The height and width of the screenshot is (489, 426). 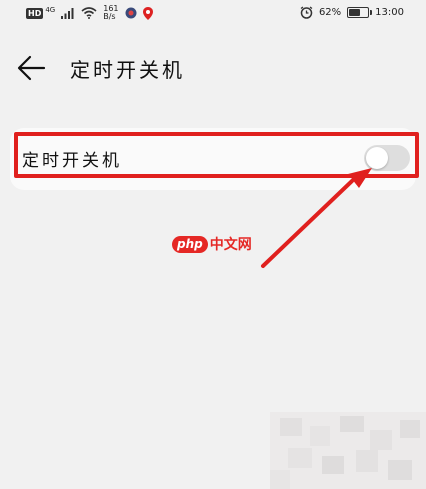 What do you see at coordinates (147, 13) in the screenshot?
I see `location-icon` at bounding box center [147, 13].